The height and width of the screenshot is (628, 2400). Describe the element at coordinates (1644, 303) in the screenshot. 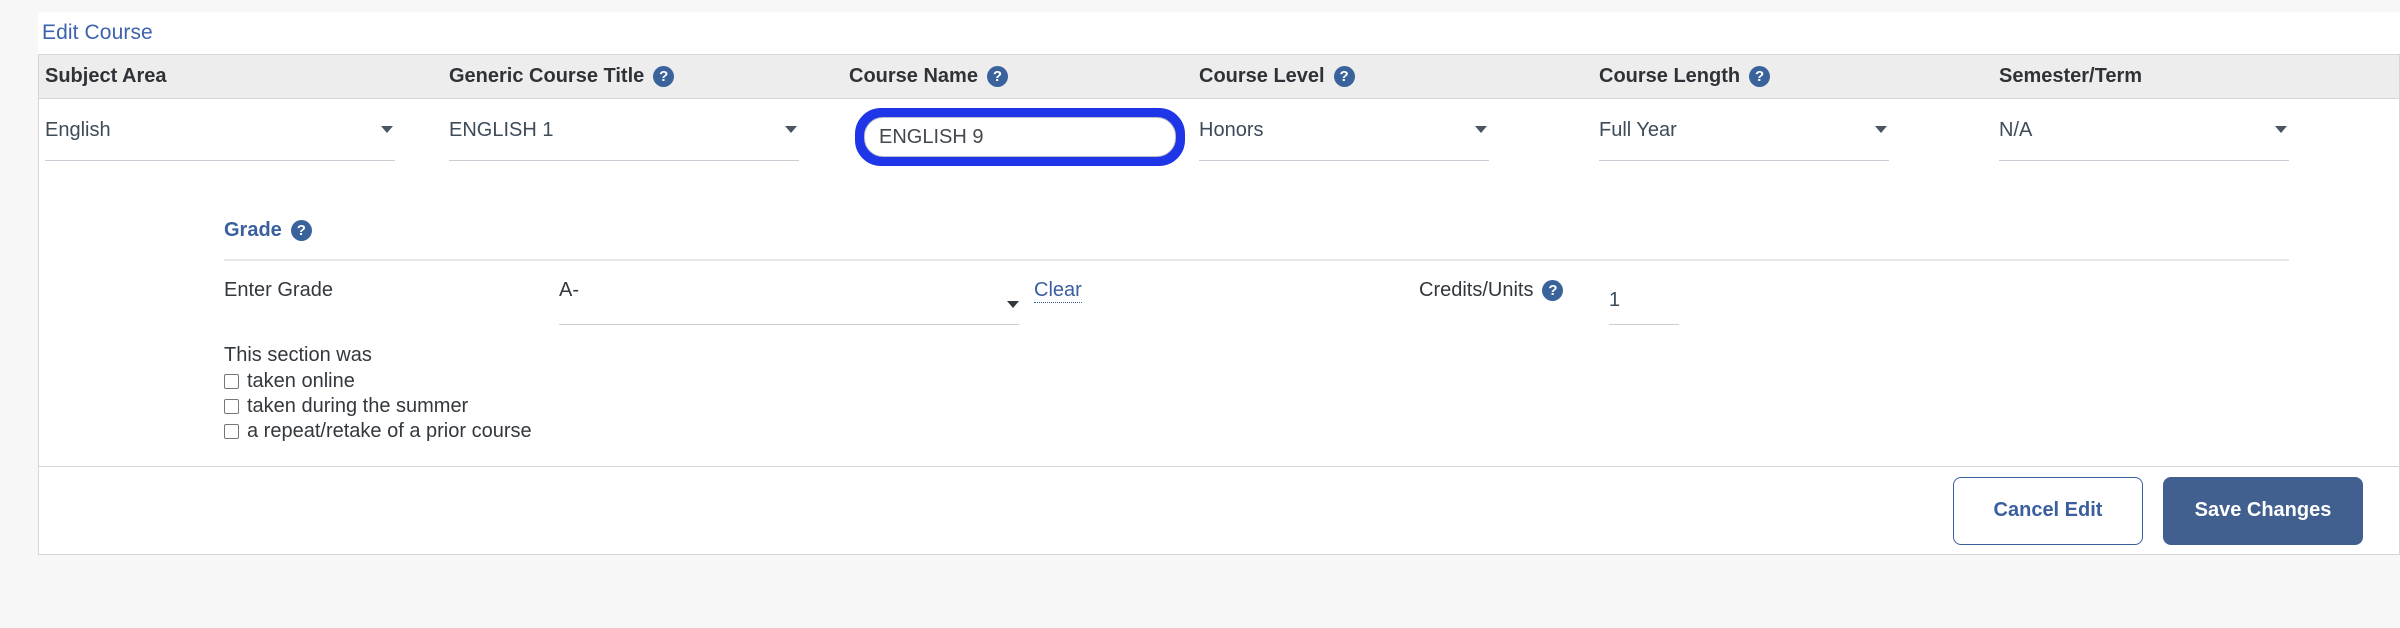

I see `credits-units-input: 1` at that location.